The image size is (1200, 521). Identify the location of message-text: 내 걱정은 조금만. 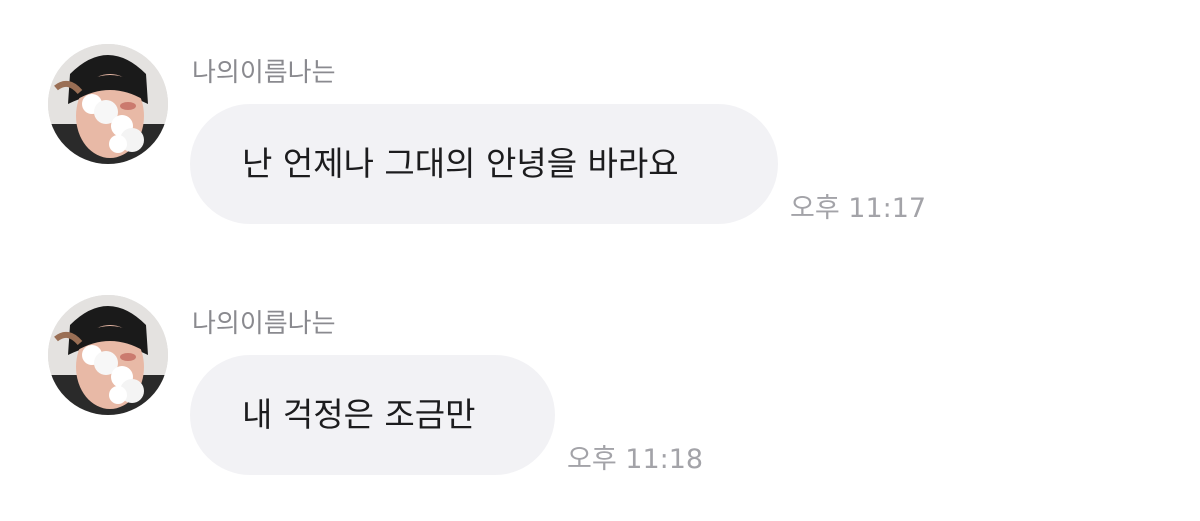
(359, 414).